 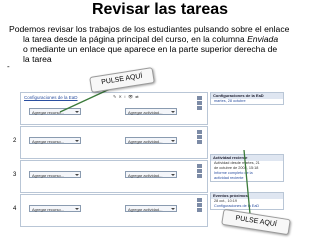 I want to click on section-number: 3, so click(x=15, y=175).